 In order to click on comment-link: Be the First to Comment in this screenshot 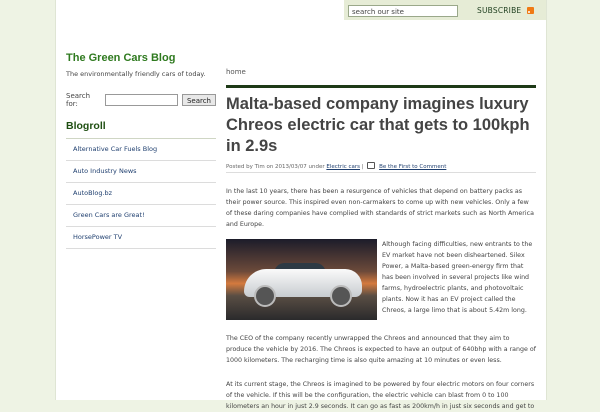, I will do `click(412, 167)`.